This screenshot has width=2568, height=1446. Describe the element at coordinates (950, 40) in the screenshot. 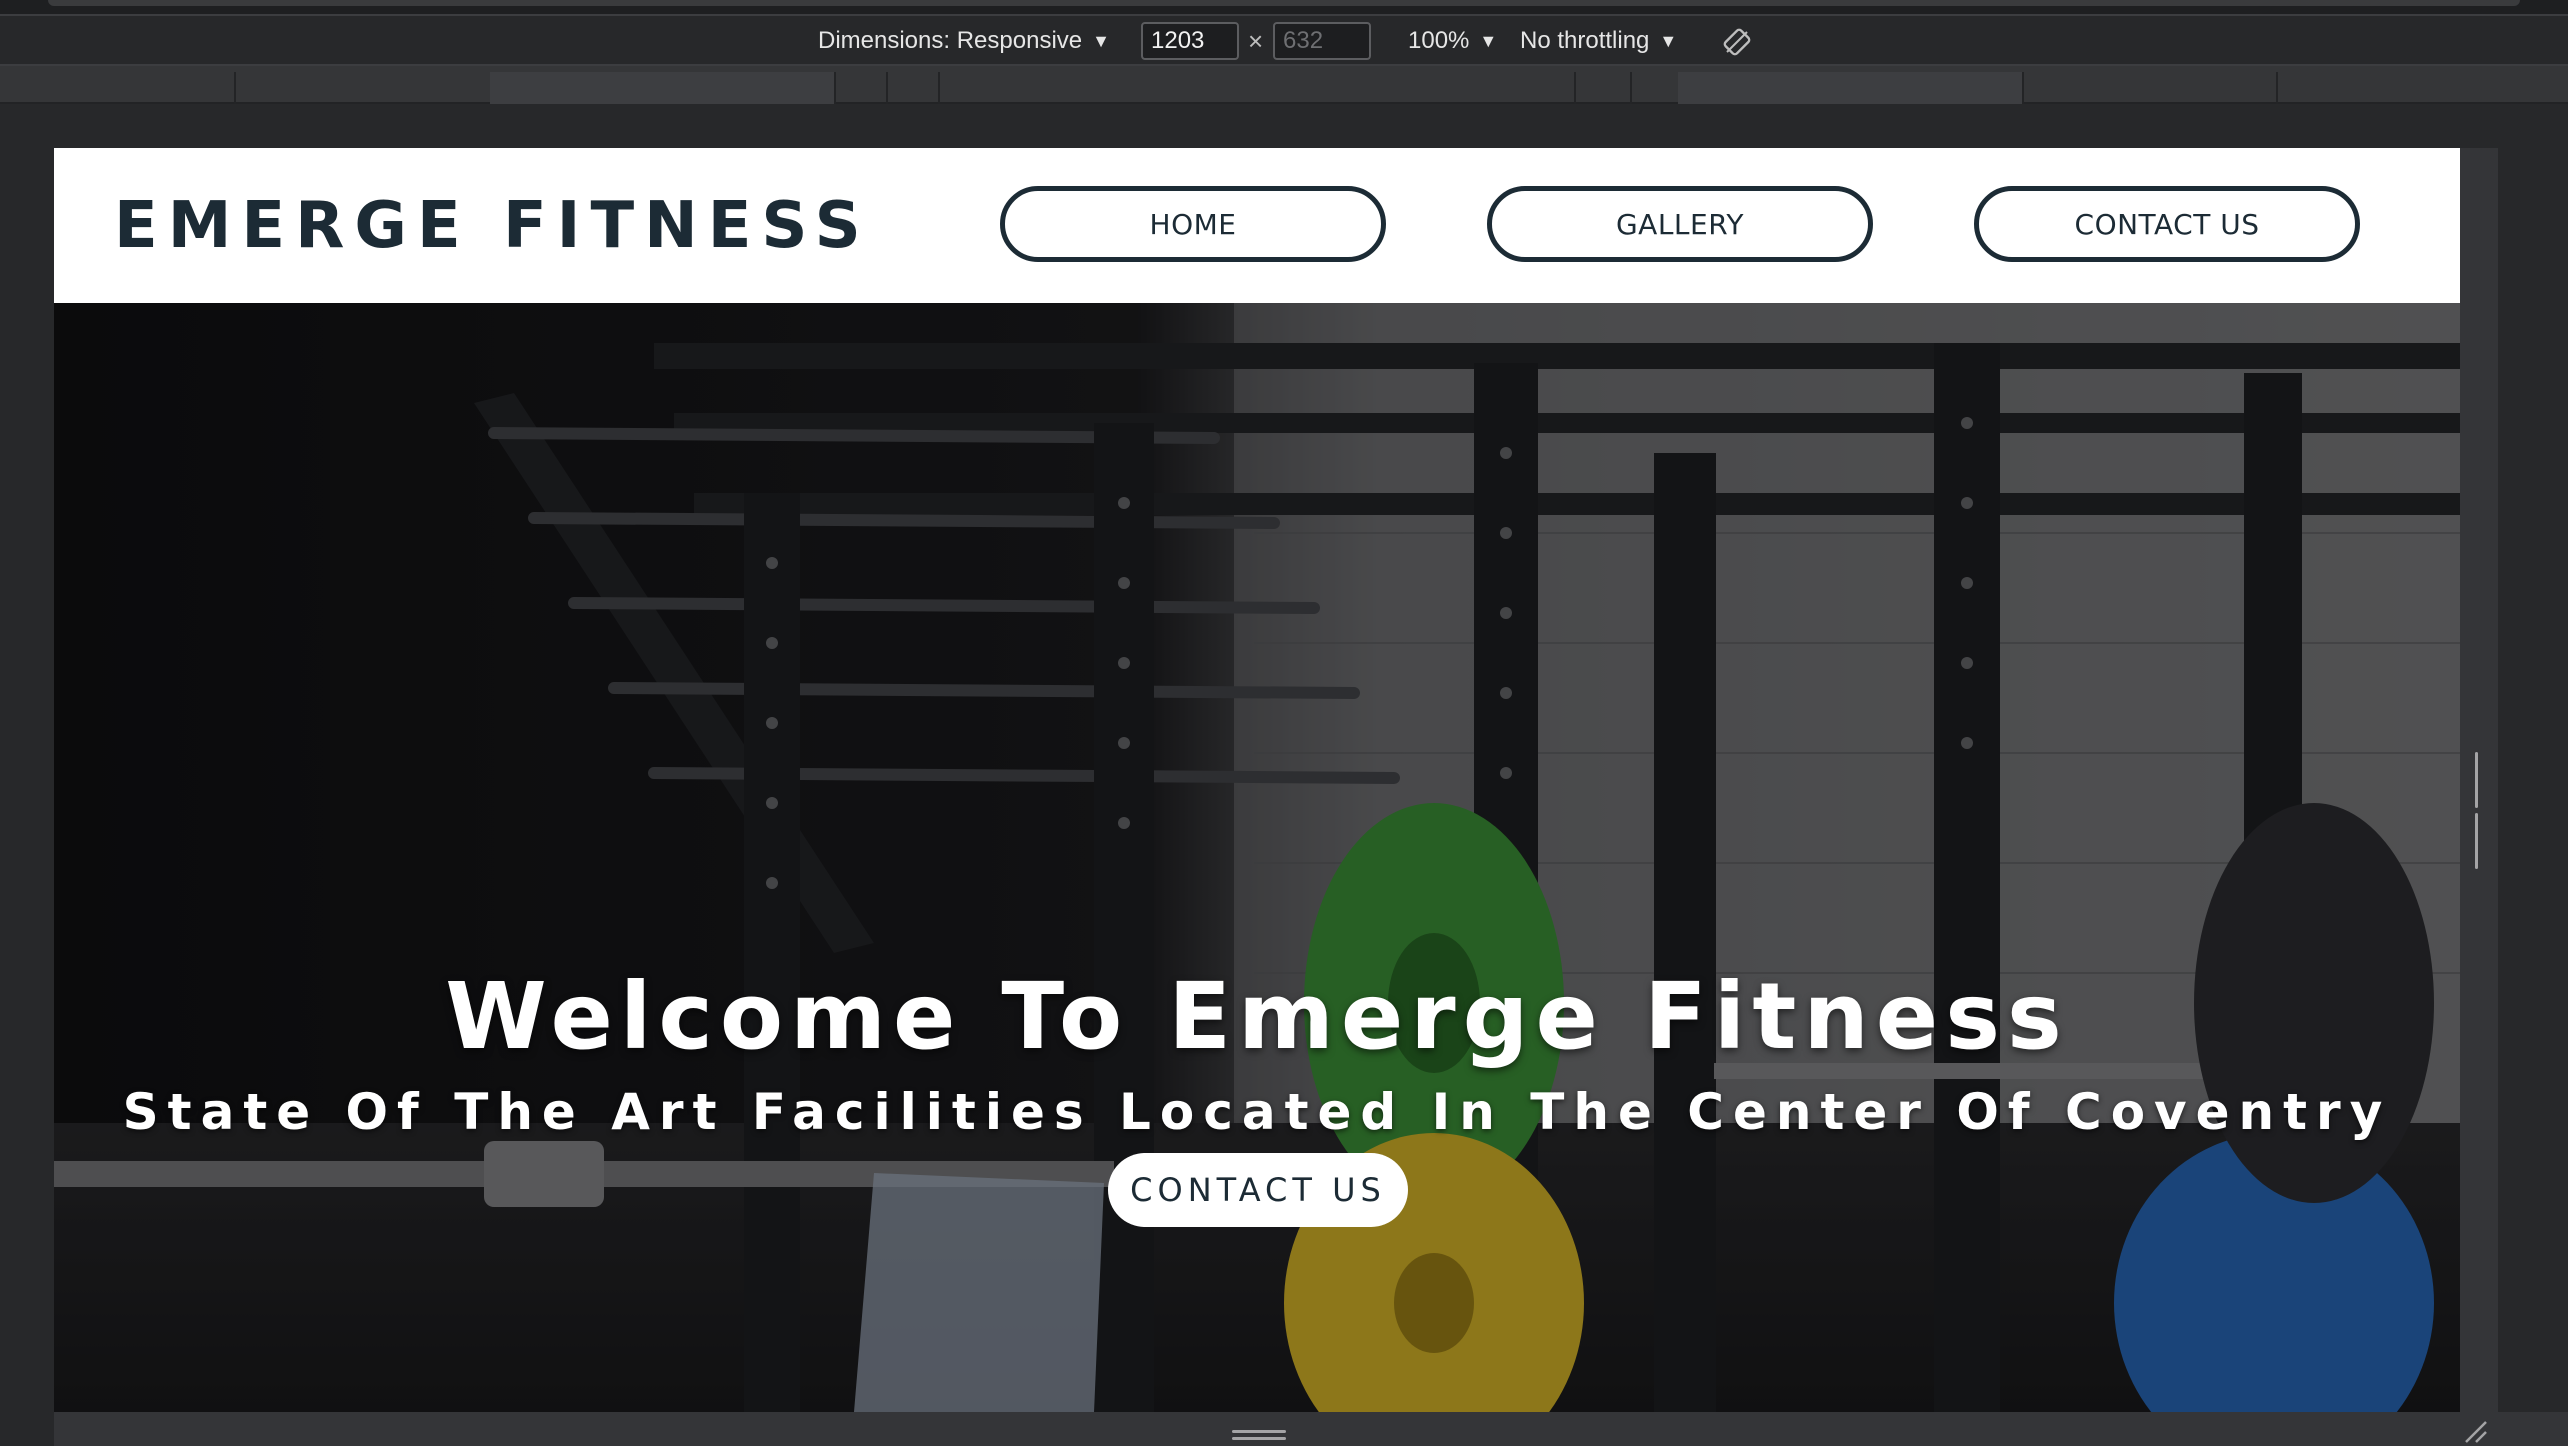

I see `dimensions-label: Dimensions: Responsive` at that location.